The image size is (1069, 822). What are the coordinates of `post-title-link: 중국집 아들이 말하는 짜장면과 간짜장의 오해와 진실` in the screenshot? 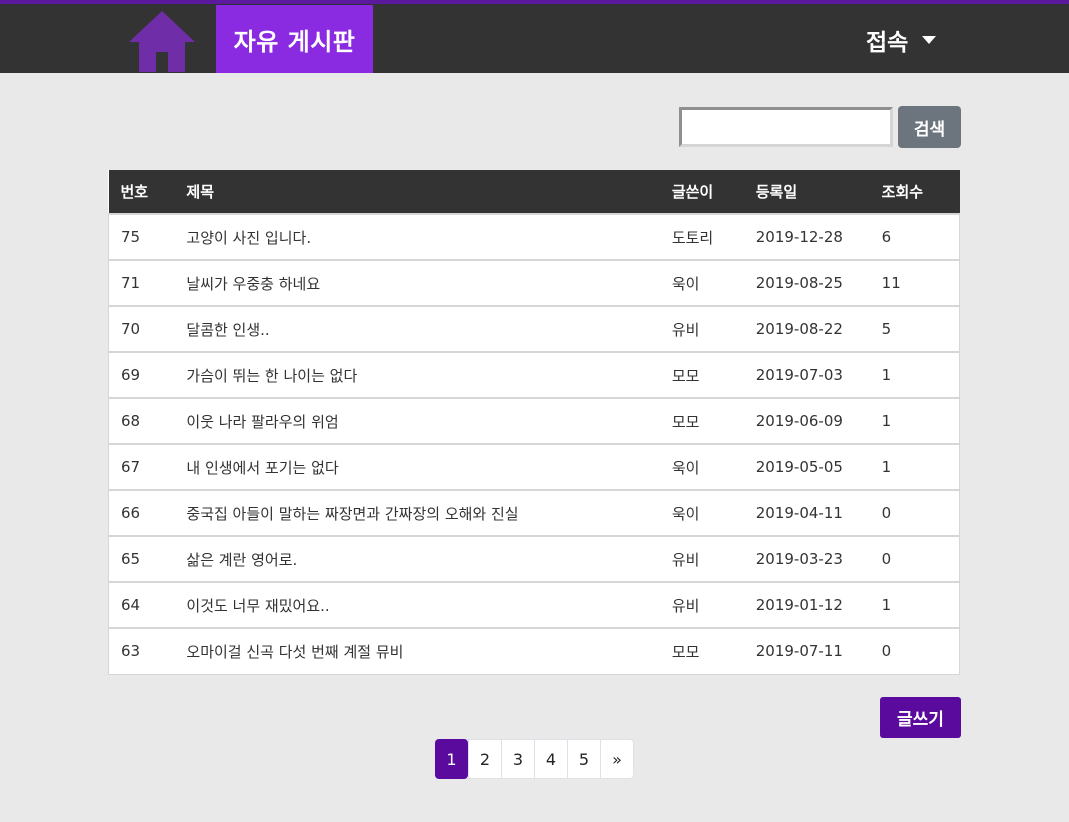 It's located at (417, 512).